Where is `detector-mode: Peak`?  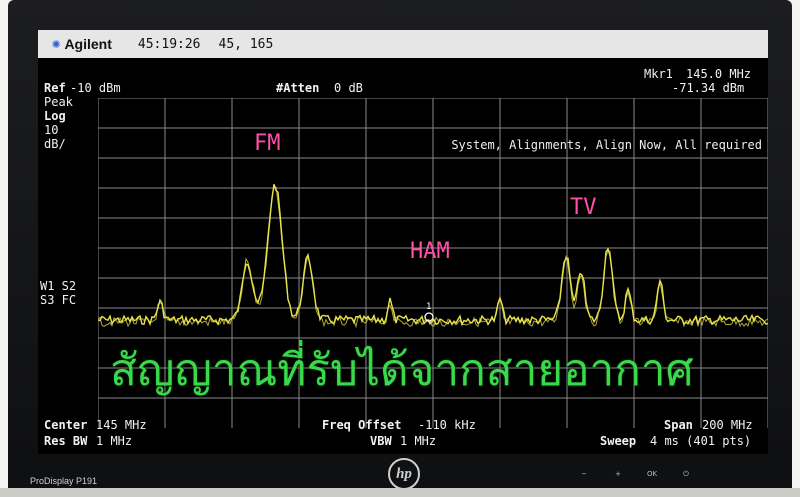 detector-mode: Peak is located at coordinates (58, 102).